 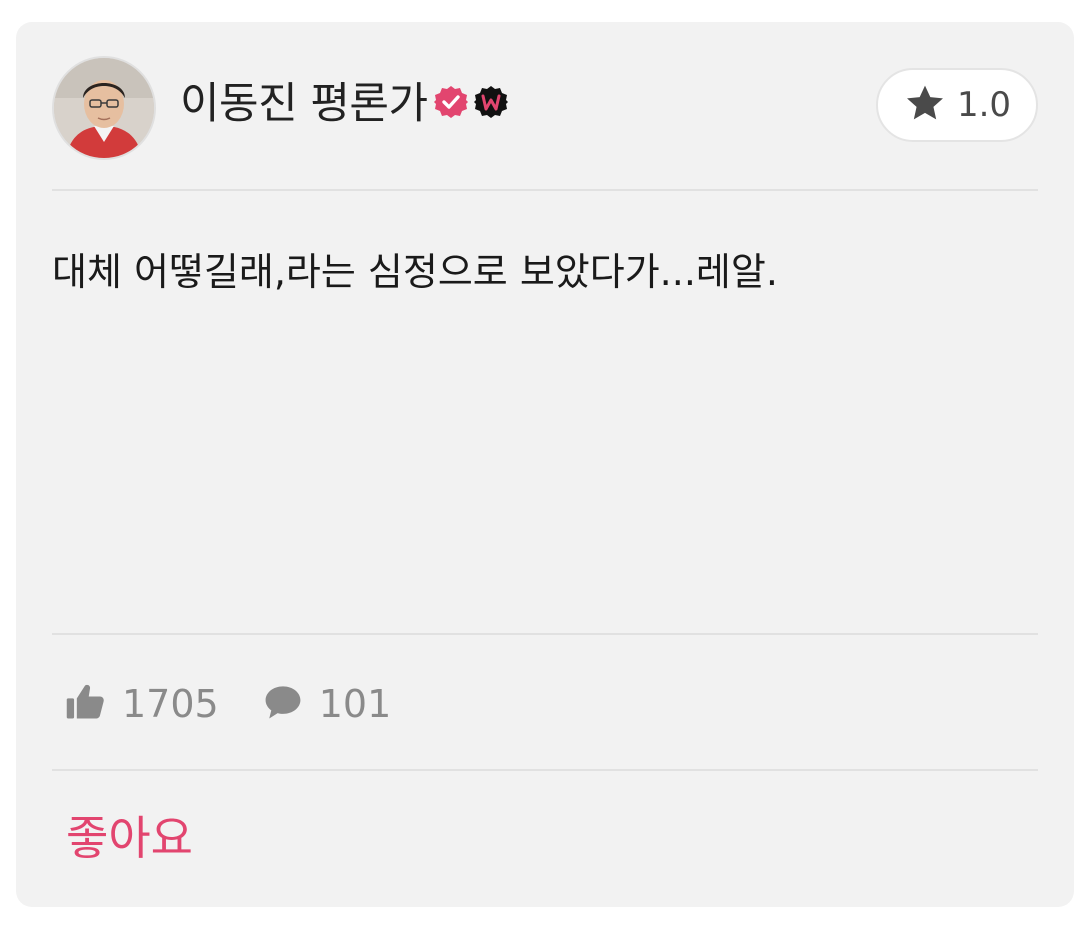 What do you see at coordinates (248, 704) in the screenshot?
I see `review-stats: 1705 101` at bounding box center [248, 704].